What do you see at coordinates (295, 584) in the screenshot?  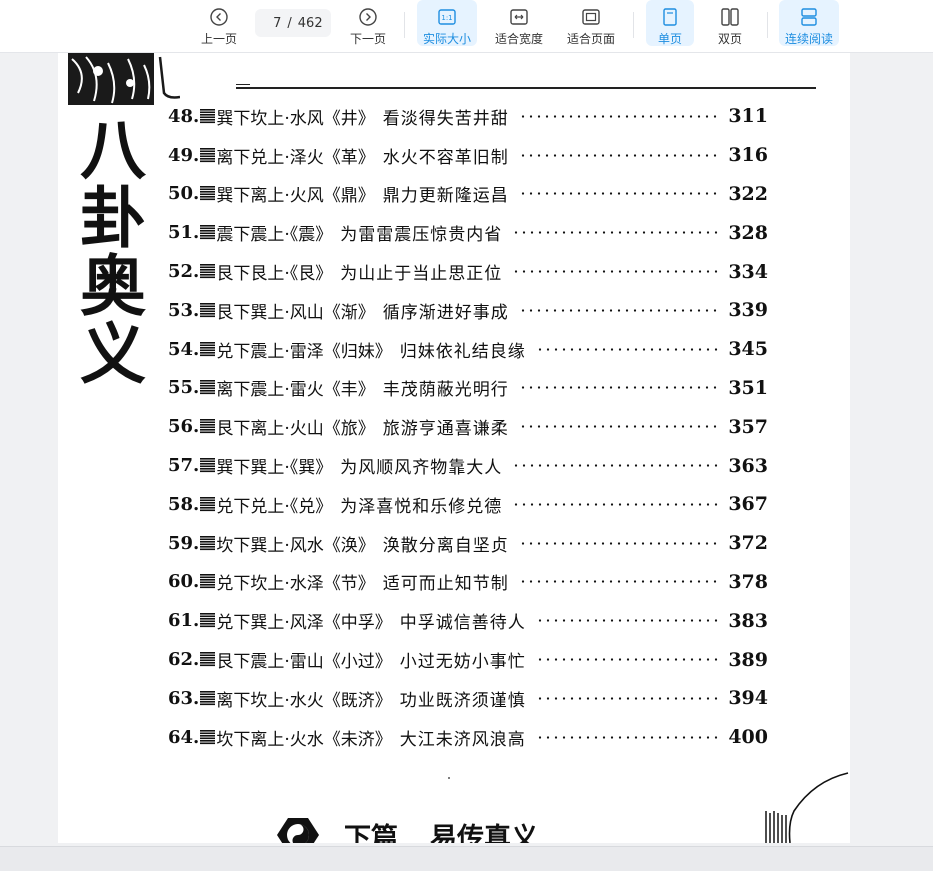 I see `toc-entry-title: 兑下坎上·水泽《节》` at bounding box center [295, 584].